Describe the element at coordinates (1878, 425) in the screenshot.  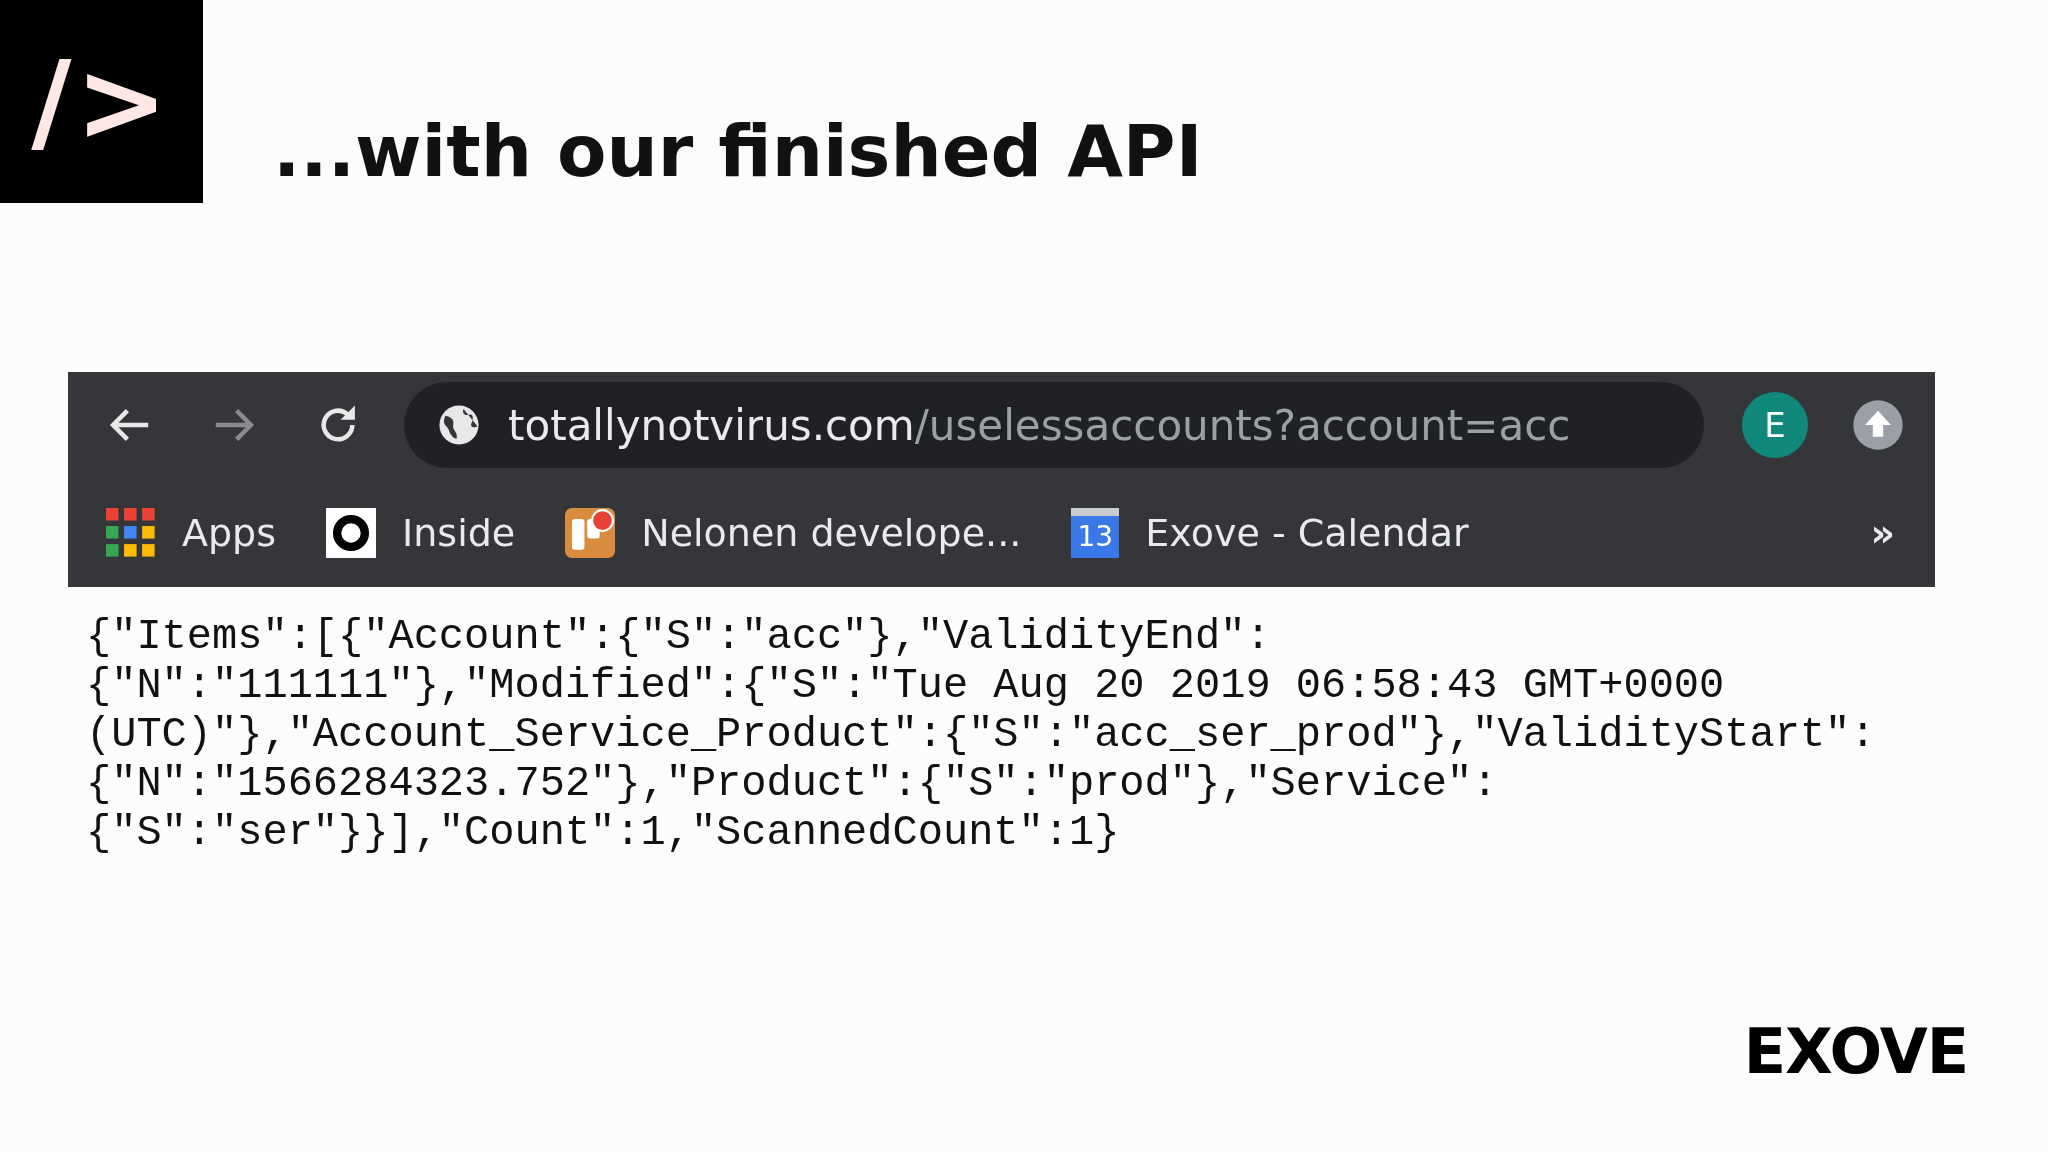
I see `update-icon` at that location.